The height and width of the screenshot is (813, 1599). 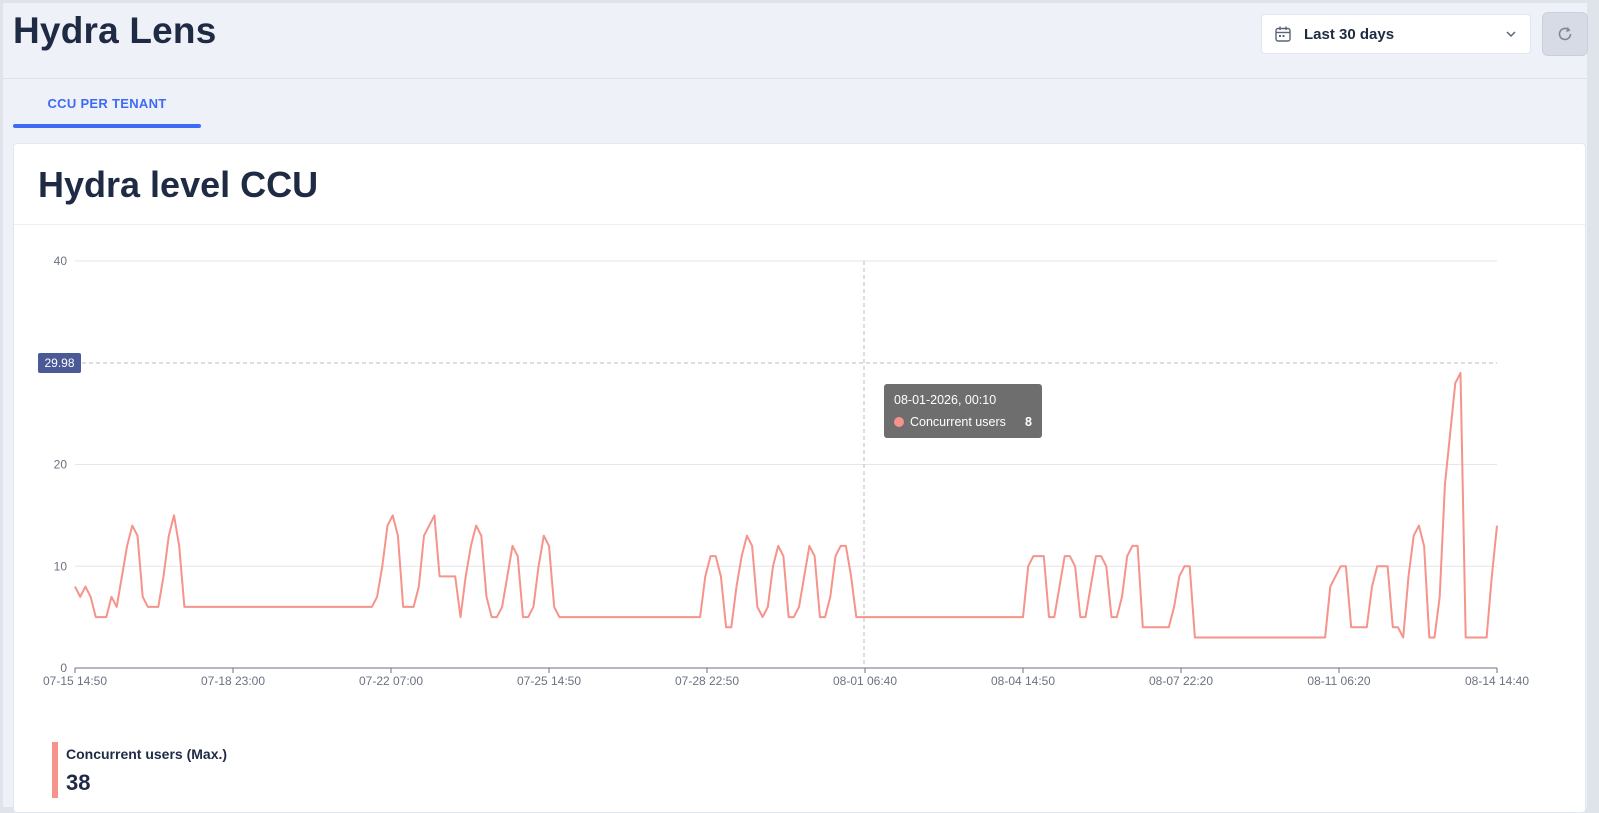 What do you see at coordinates (115, 30) in the screenshot?
I see `app-title: Hydra Lens` at bounding box center [115, 30].